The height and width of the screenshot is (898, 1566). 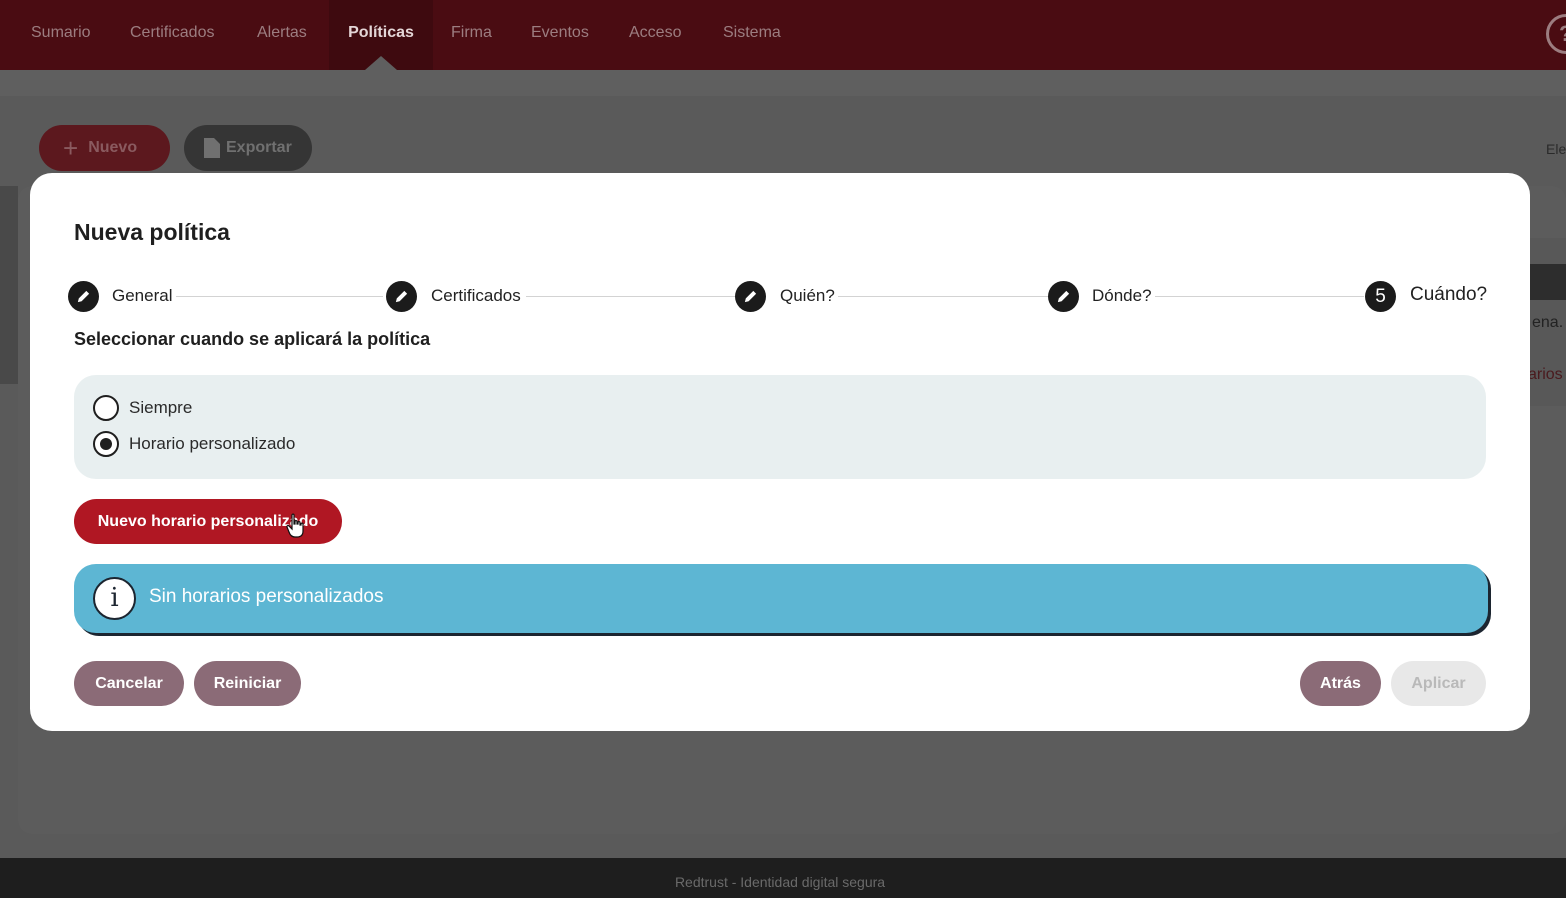 What do you see at coordinates (381, 35) in the screenshot?
I see `nav-item-politicas: Políticas` at bounding box center [381, 35].